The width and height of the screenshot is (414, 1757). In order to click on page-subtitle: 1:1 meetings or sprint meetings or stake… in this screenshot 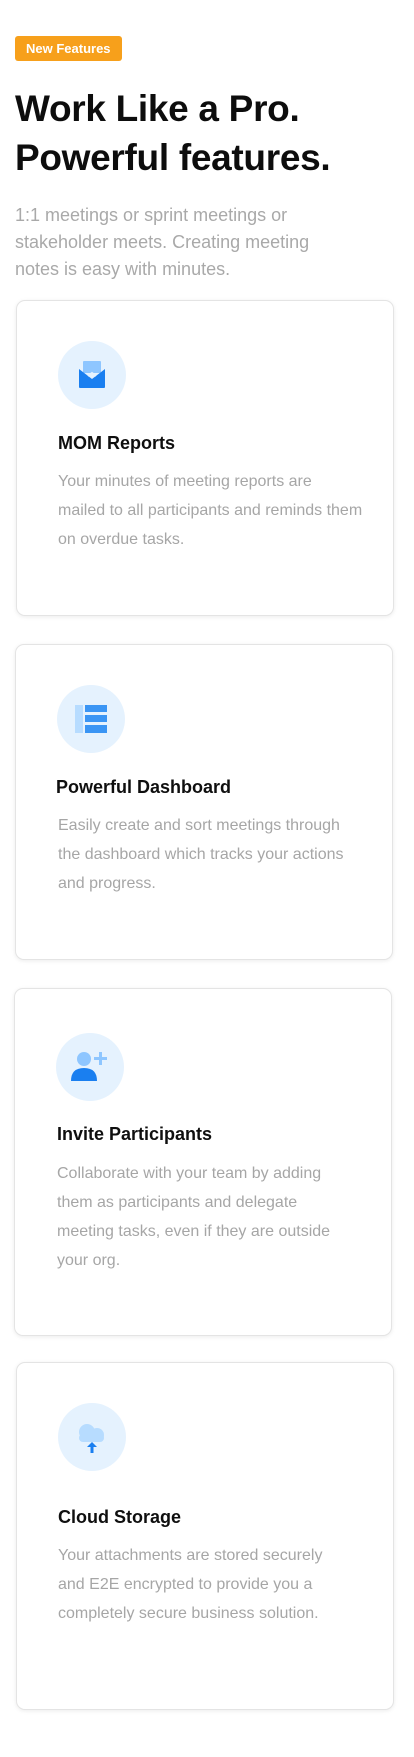, I will do `click(162, 242)`.